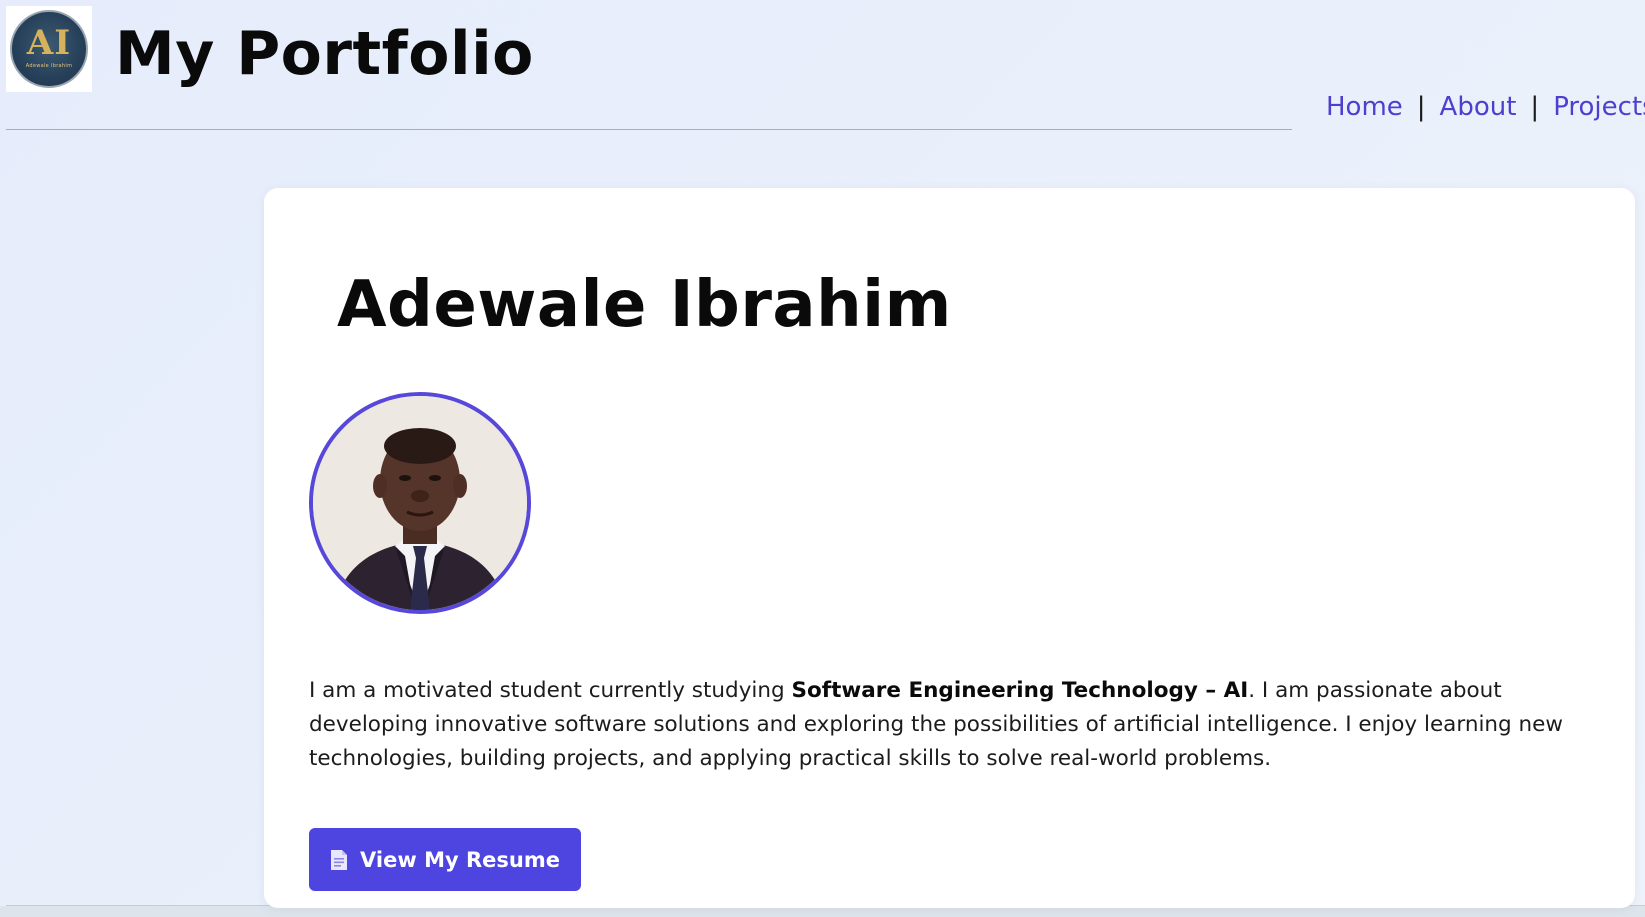 Image resolution: width=1645 pixels, height=917 pixels. I want to click on logo-monogram: AI, so click(49, 42).